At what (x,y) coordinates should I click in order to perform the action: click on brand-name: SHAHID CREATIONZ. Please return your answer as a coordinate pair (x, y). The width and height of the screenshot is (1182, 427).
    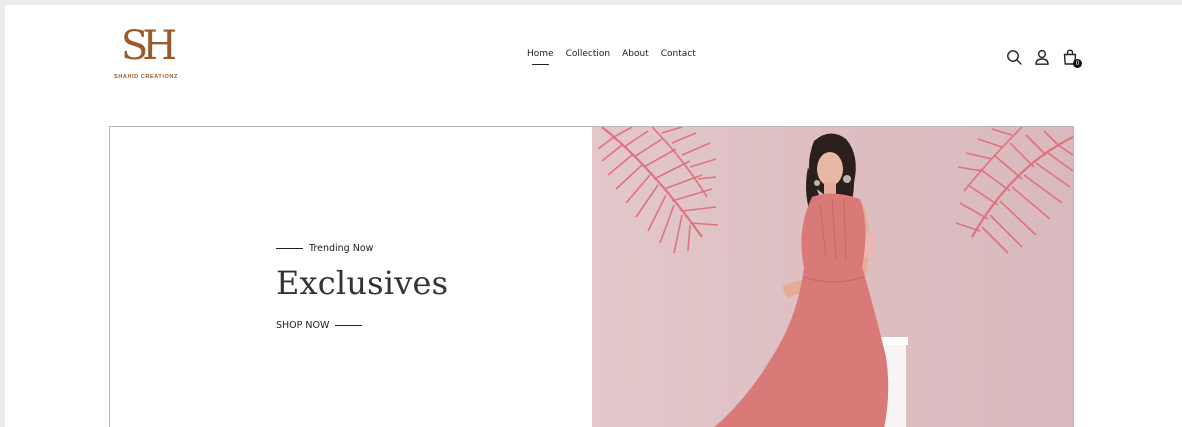
    Looking at the image, I should click on (146, 77).